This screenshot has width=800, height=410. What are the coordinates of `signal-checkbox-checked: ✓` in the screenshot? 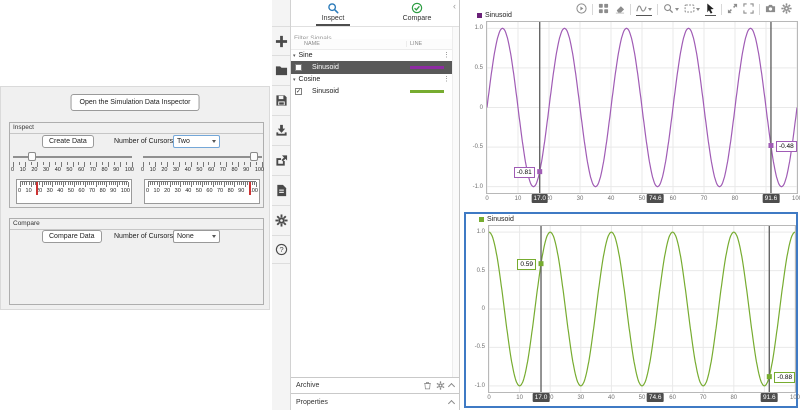 It's located at (298, 91).